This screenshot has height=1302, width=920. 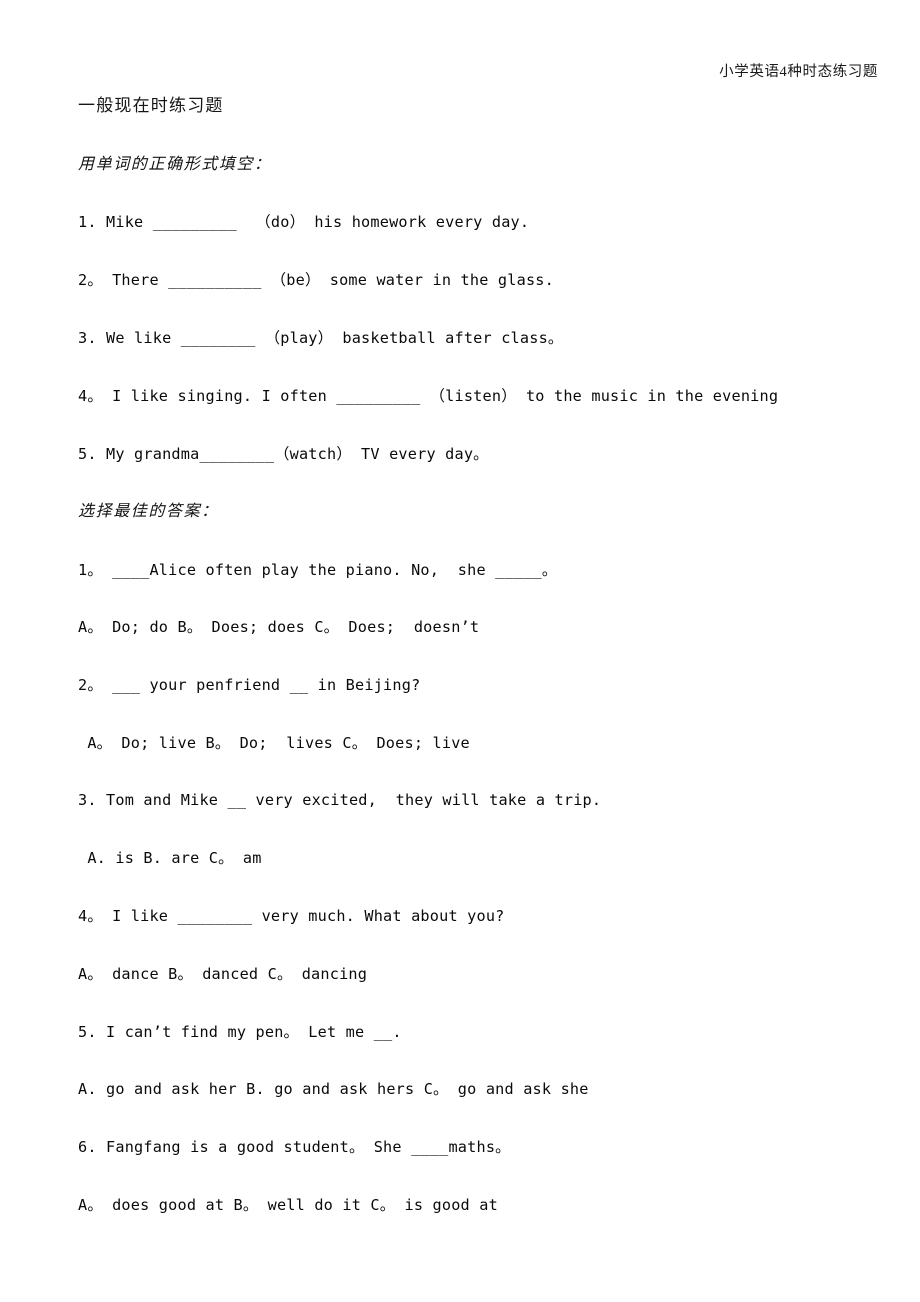 What do you see at coordinates (223, 974) in the screenshot?
I see `choice-question-4-options: A。 dance B。 danced C。 dancing` at bounding box center [223, 974].